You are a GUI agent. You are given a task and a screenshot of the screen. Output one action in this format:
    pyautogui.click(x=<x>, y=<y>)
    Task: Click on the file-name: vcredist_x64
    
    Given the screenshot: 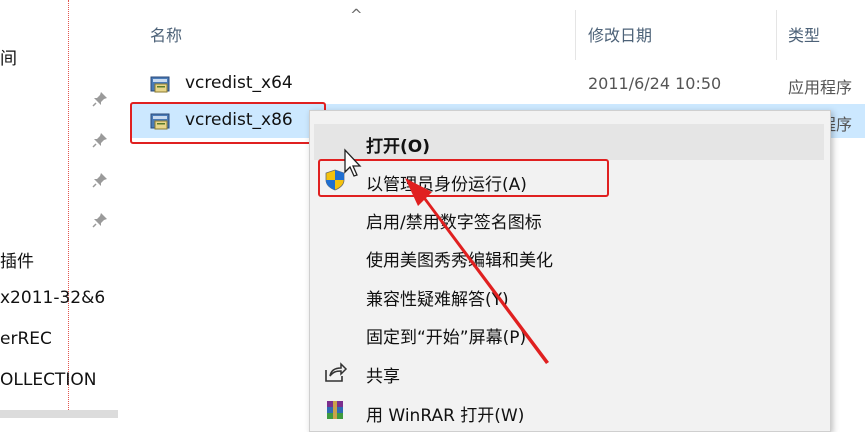 What is the action you would take?
    pyautogui.click(x=239, y=83)
    